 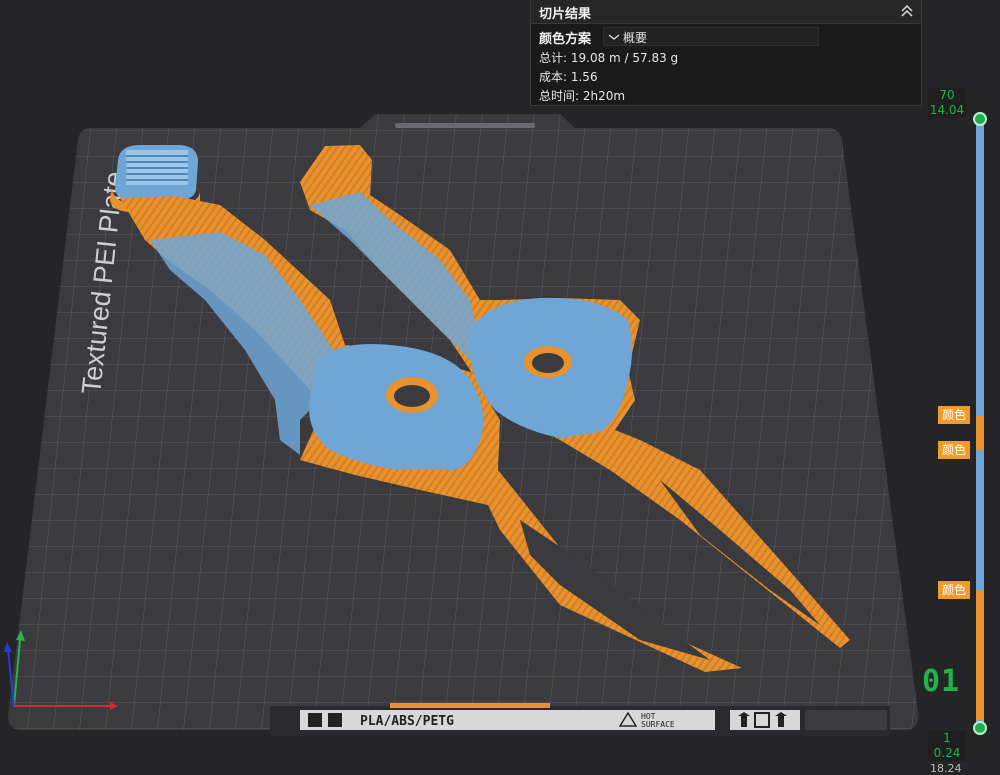 What do you see at coordinates (582, 96) in the screenshot?
I see `total-time-stat: 总时间: 2h20m` at bounding box center [582, 96].